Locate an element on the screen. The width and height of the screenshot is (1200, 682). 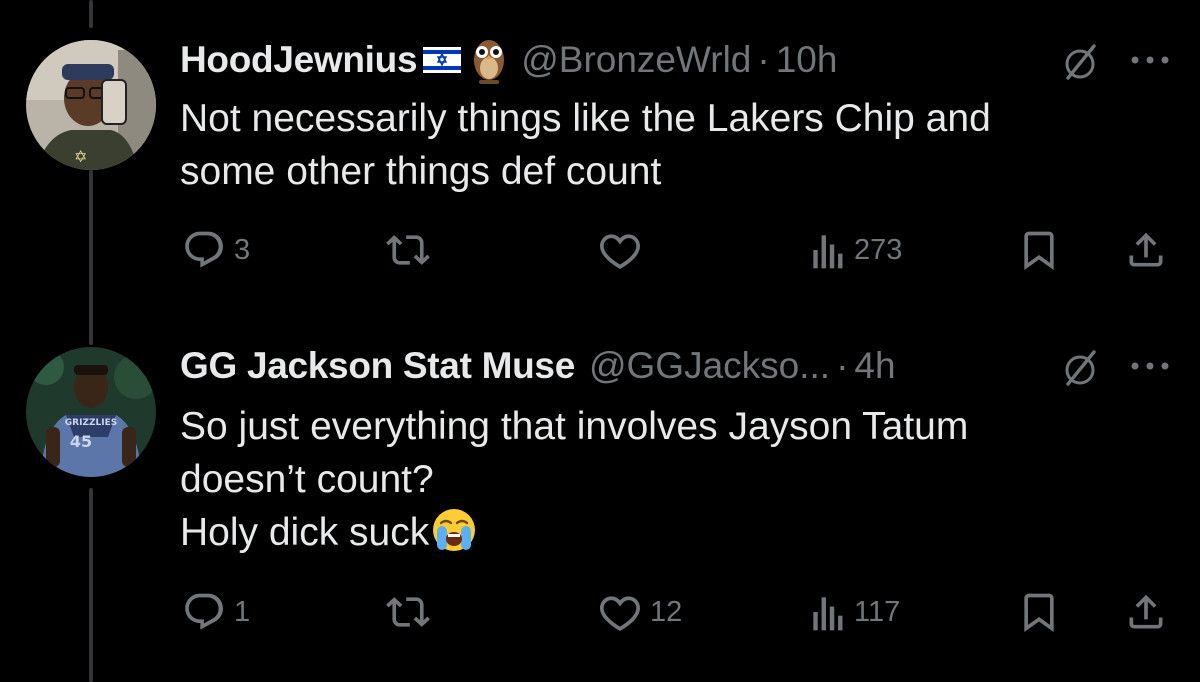
display-name: GG Jackson Stat Muse is located at coordinates (377, 366).